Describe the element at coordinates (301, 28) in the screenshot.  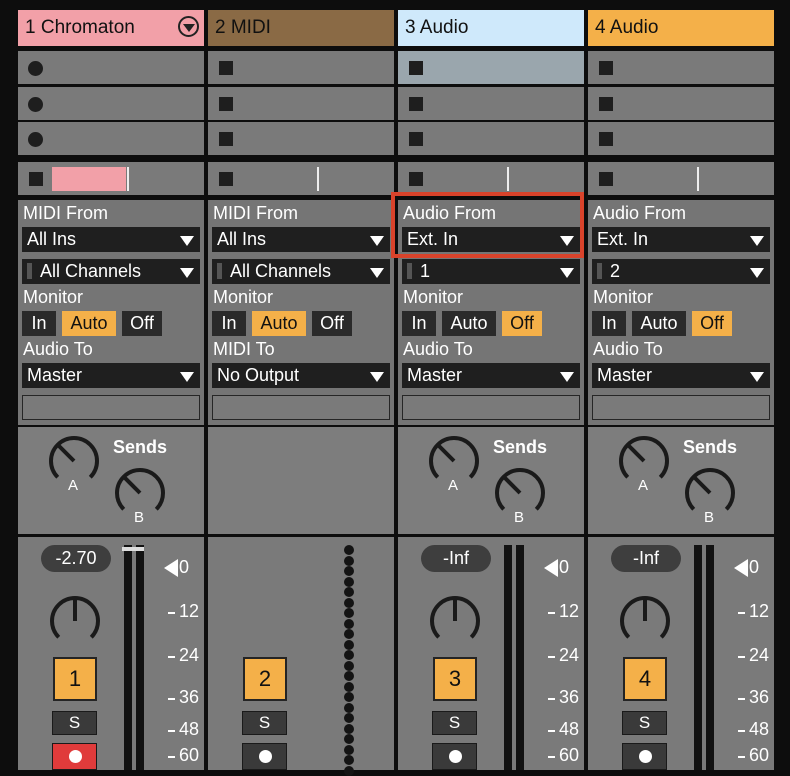
I see `track-header: 2 MIDI` at that location.